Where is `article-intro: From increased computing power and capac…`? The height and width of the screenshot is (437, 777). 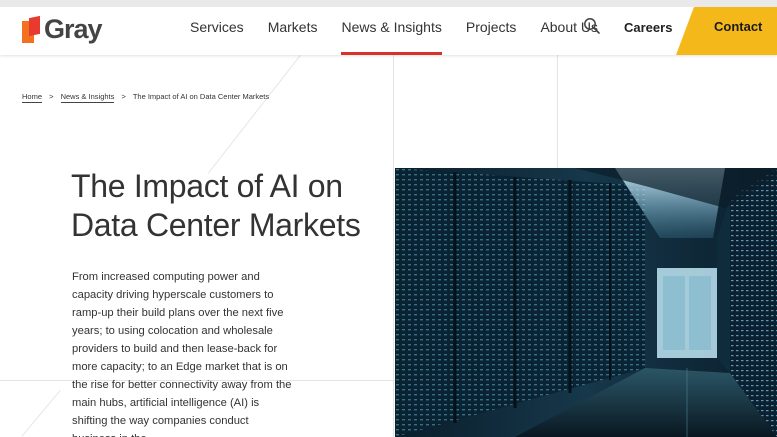
article-intro: From increased computing power and capac… is located at coordinates (182, 354).